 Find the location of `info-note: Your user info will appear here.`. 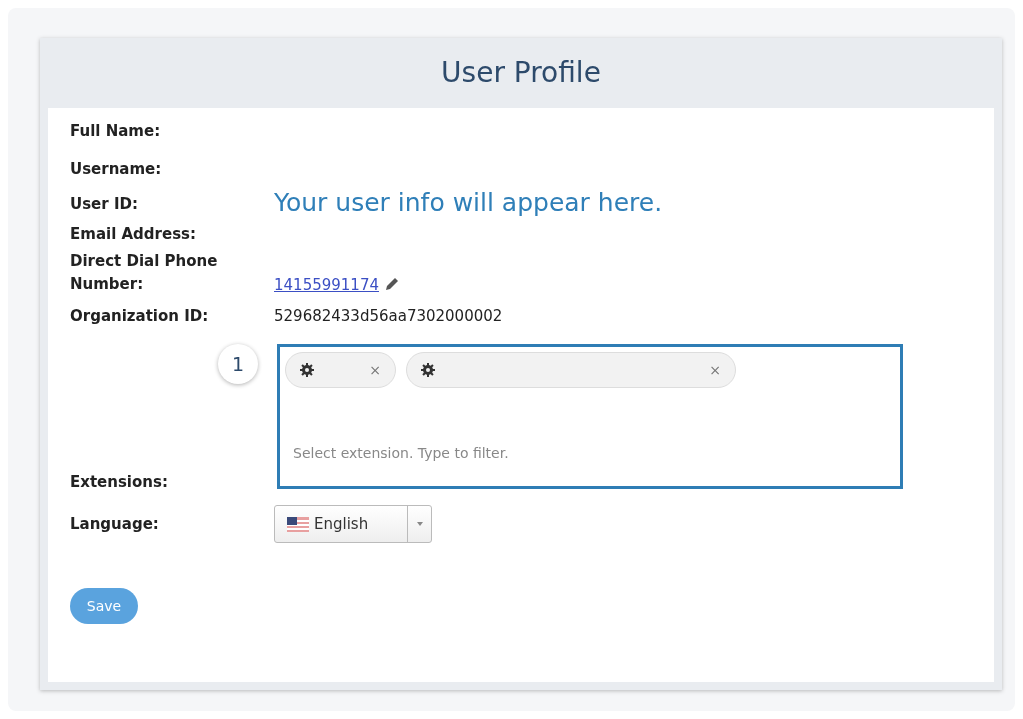

info-note: Your user info will appear here. is located at coordinates (468, 203).